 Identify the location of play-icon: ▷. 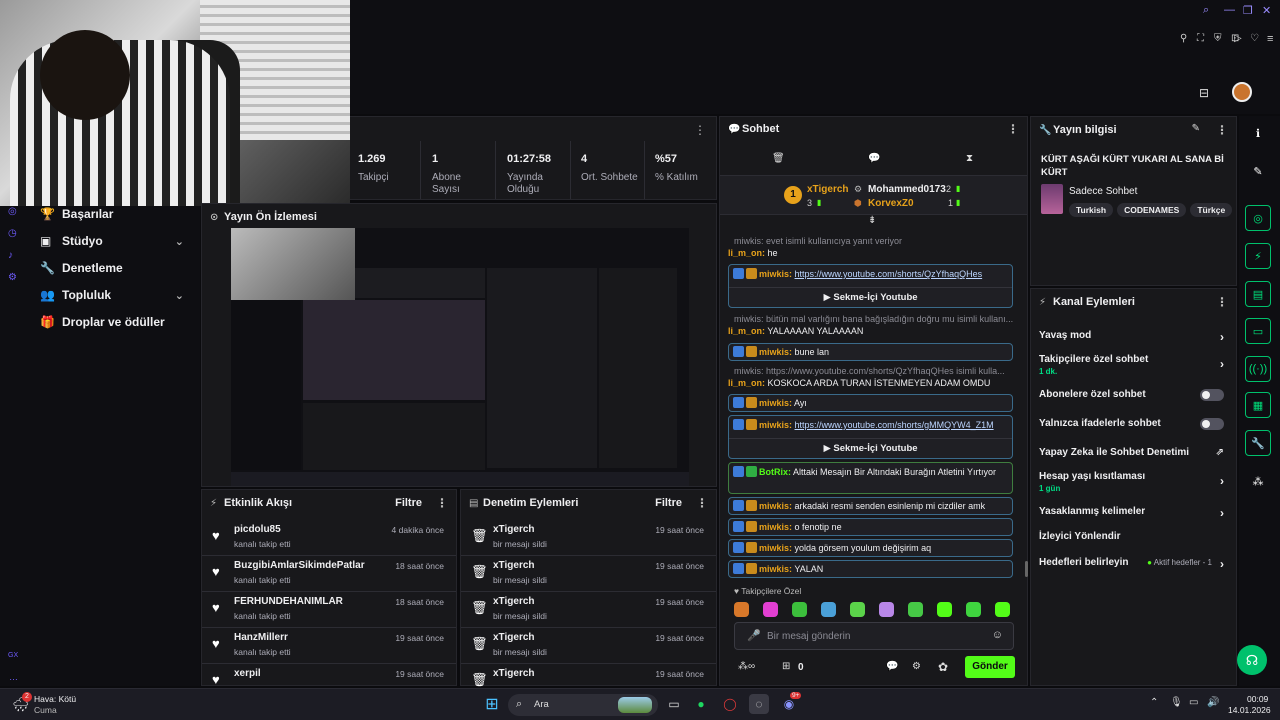
(1238, 38).